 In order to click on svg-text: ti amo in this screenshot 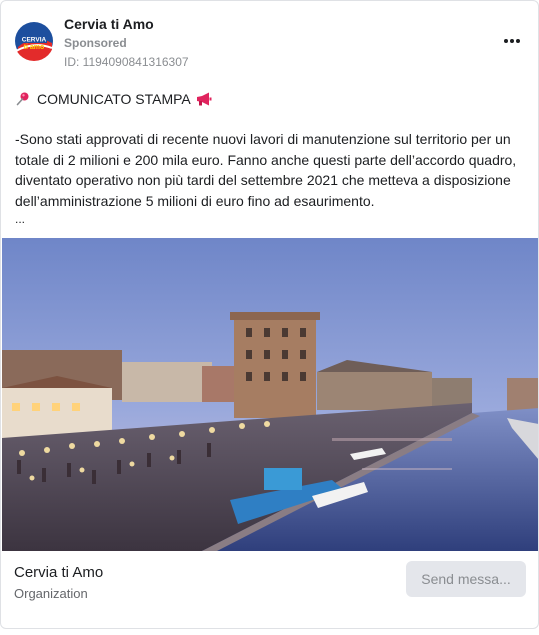, I will do `click(34, 47)`.